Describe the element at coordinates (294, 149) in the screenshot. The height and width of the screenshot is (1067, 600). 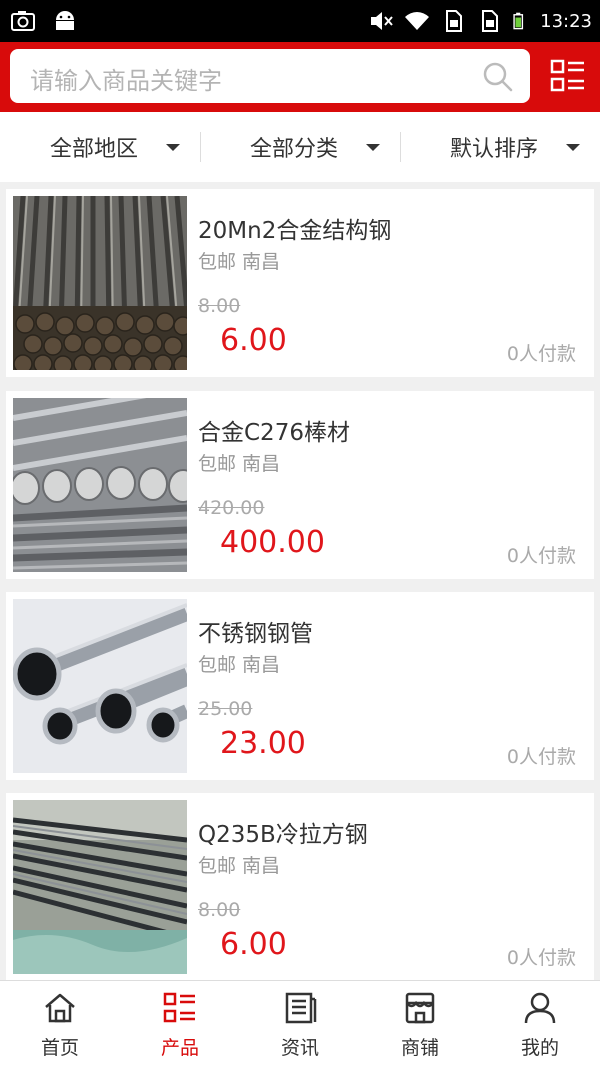
I see `filter-category-label: 全部分类` at that location.